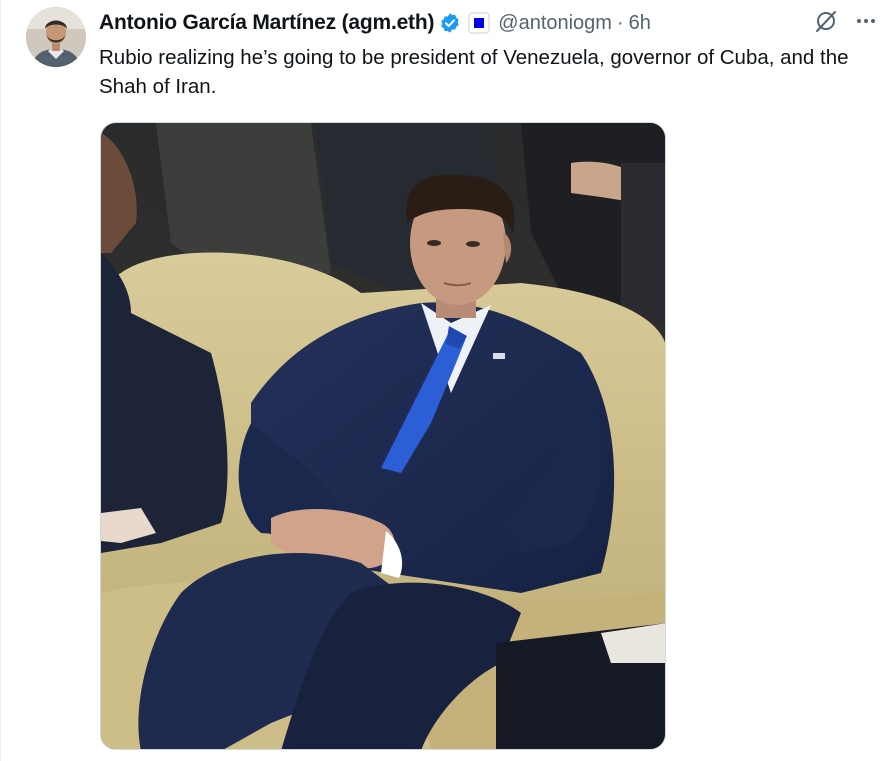 This screenshot has width=887, height=761. Describe the element at coordinates (555, 23) in the screenshot. I see `author-handle: @antoniogm` at that location.